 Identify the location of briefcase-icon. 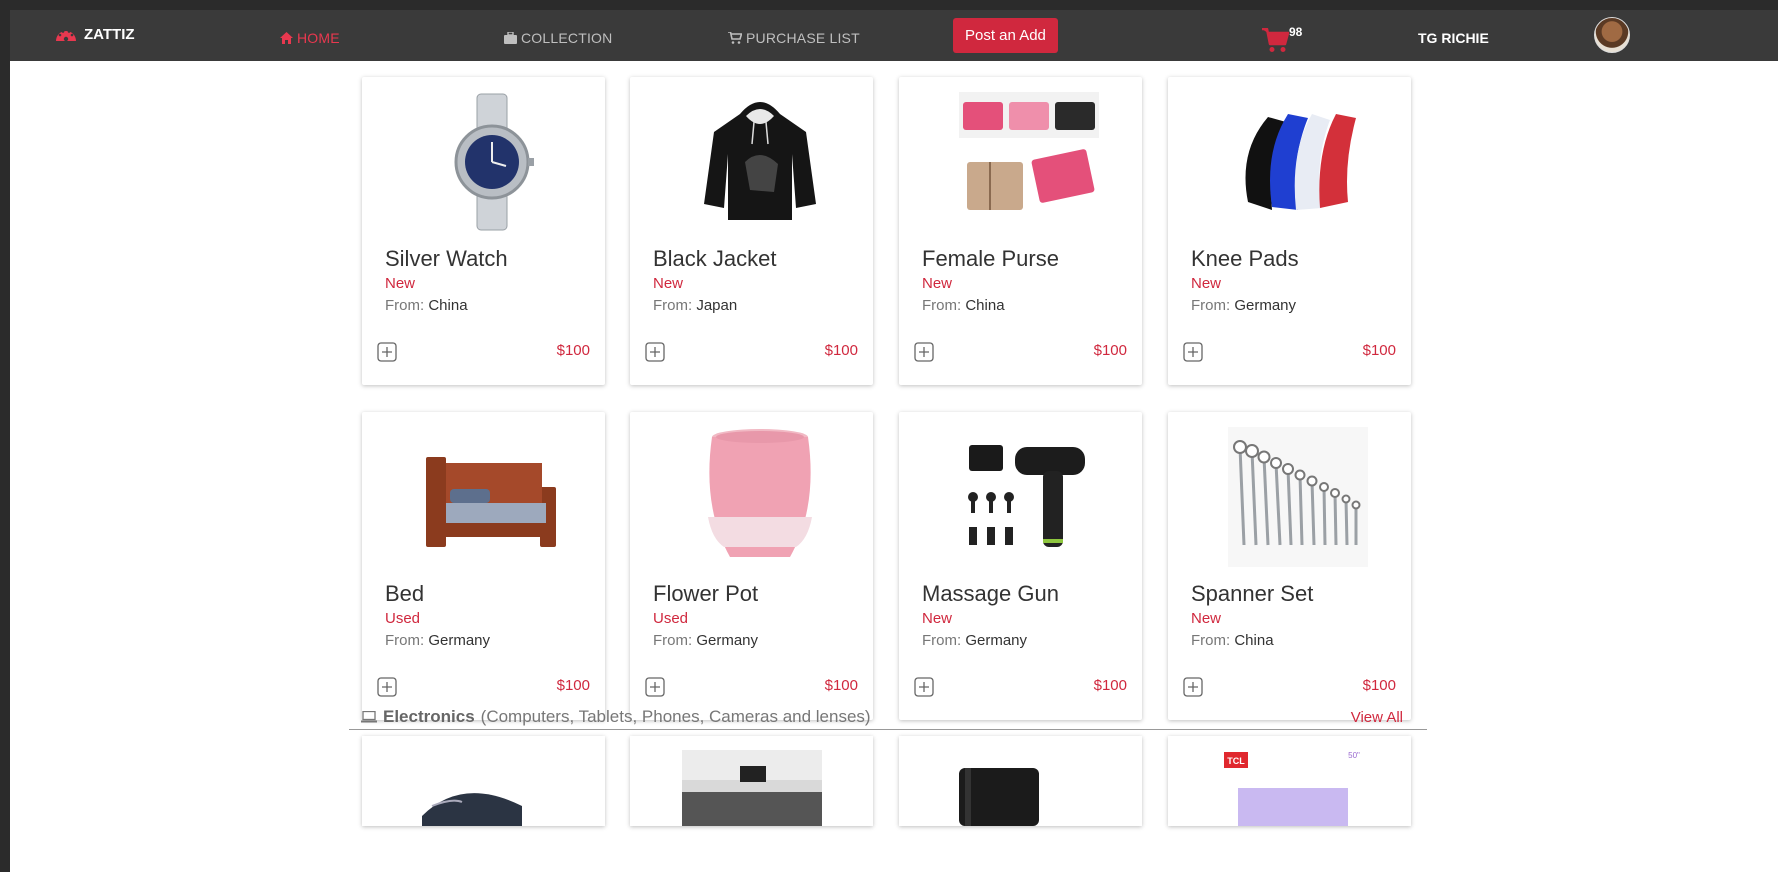
(510, 38).